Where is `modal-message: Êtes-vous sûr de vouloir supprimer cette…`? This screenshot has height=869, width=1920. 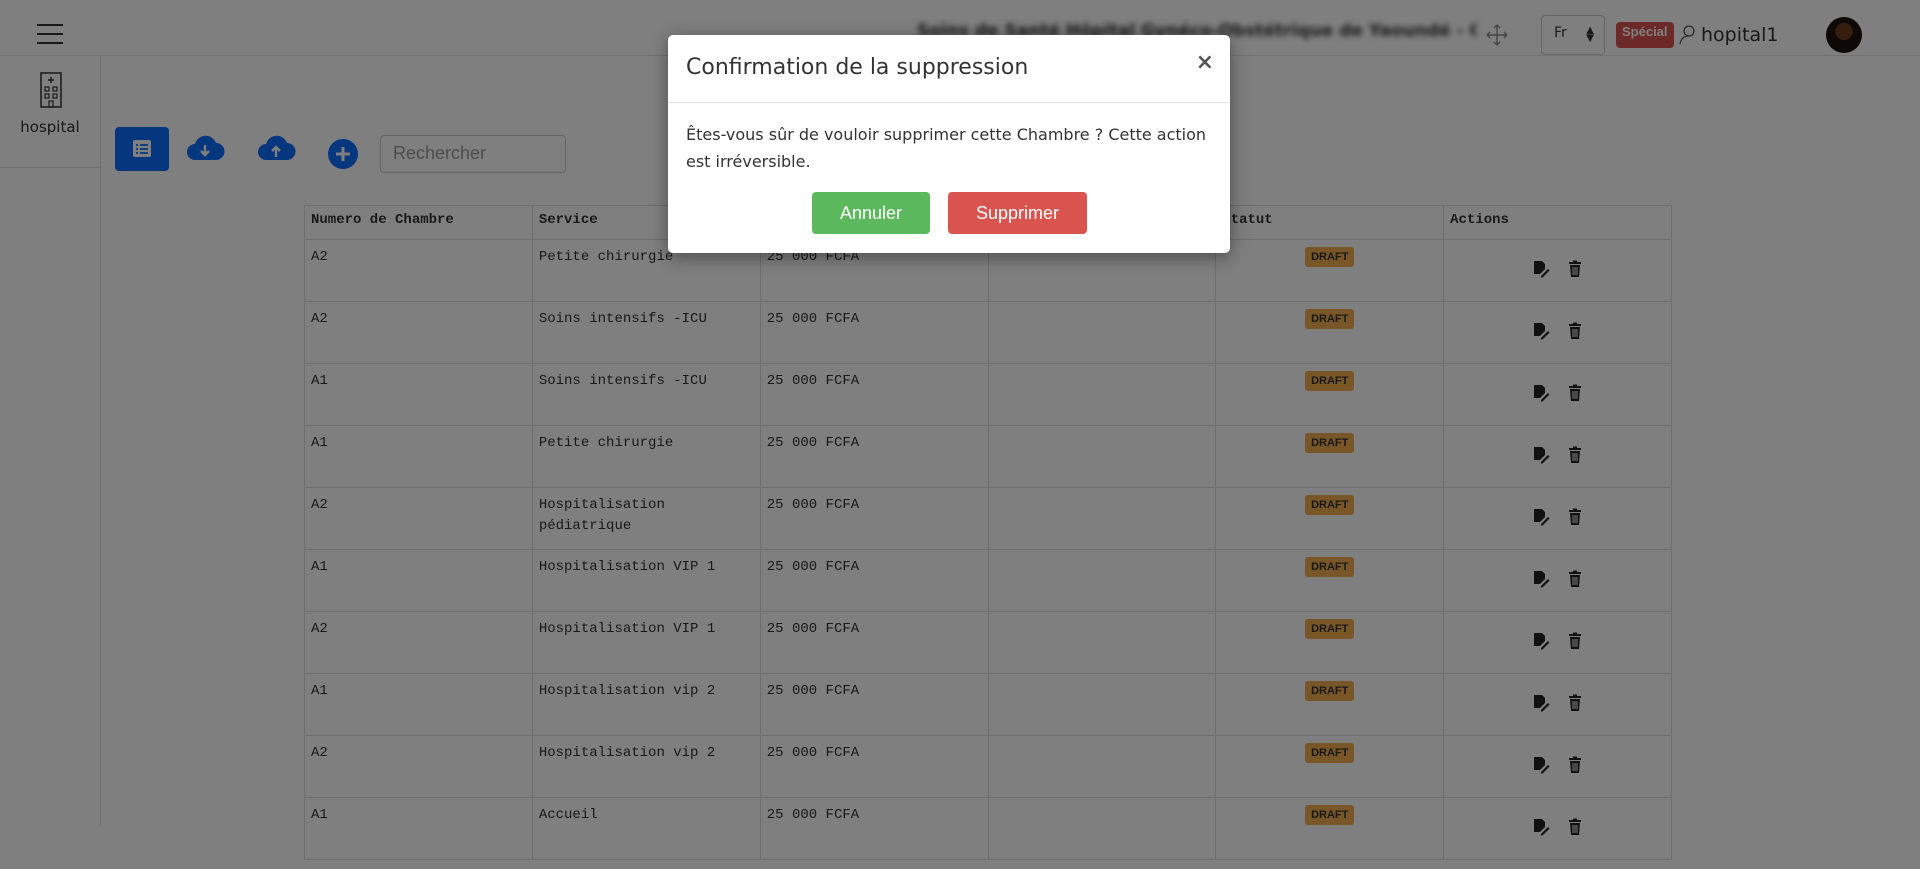 modal-message: Êtes-vous sûr de vouloir supprimer cette… is located at coordinates (946, 148).